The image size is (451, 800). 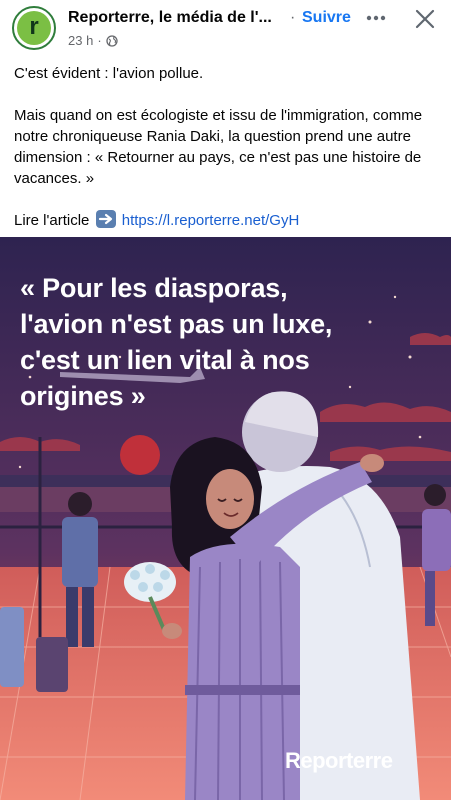 I want to click on avatar-logo: r, so click(x=34, y=28).